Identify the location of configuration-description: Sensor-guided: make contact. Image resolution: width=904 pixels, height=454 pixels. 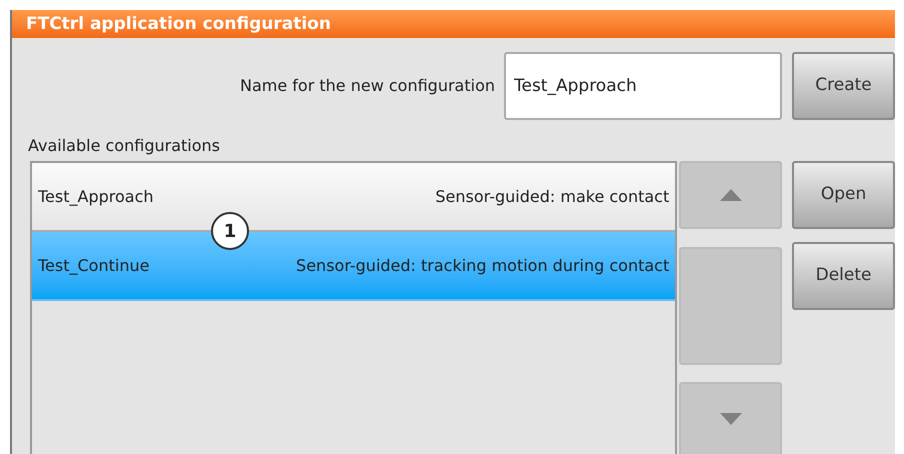
(552, 197).